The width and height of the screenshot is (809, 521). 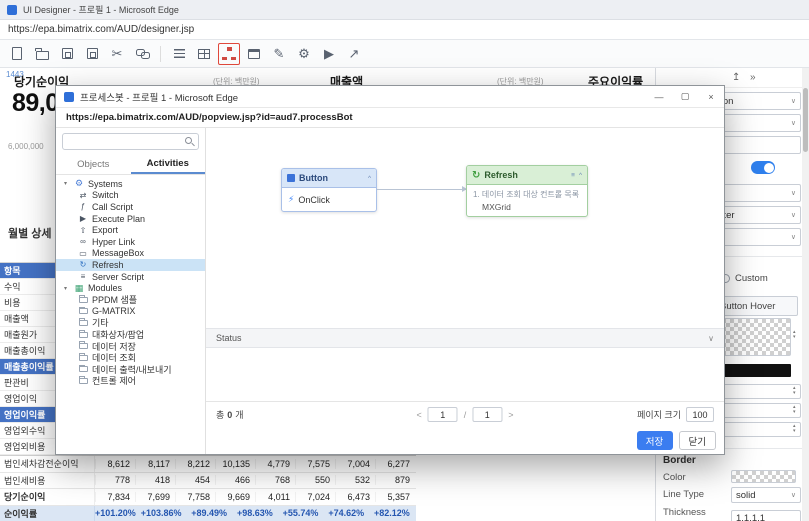 What do you see at coordinates (229, 53) in the screenshot?
I see `process-bot-icon` at bounding box center [229, 53].